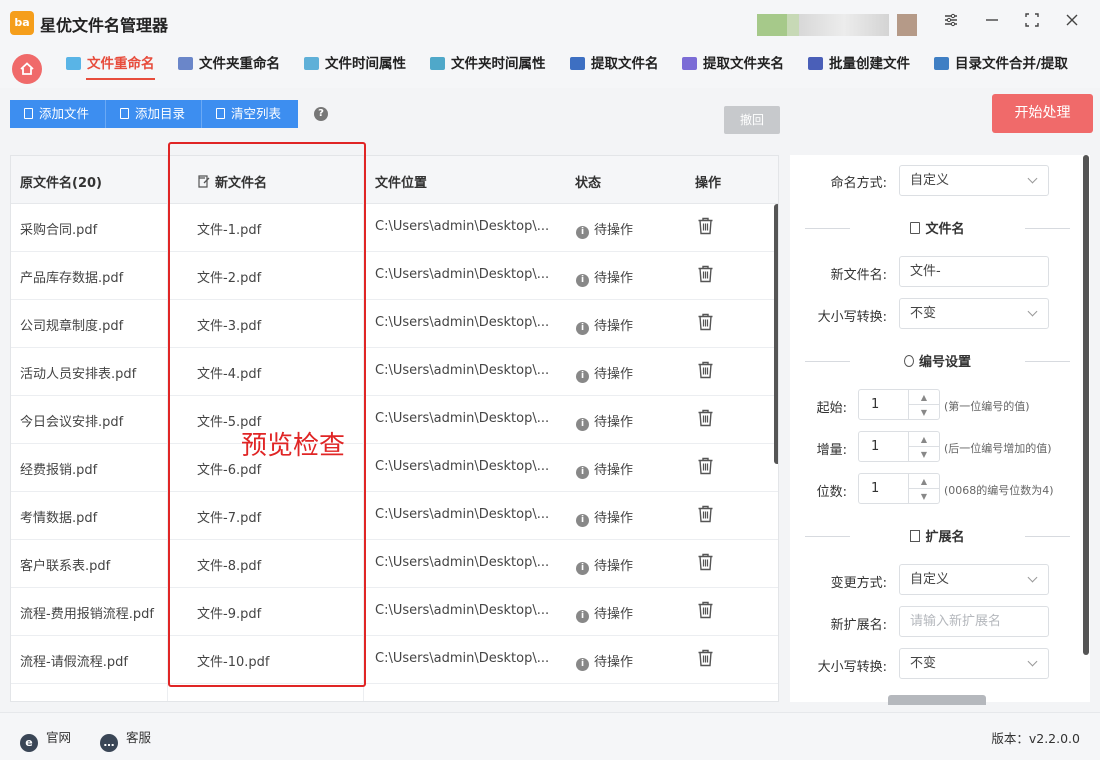 This screenshot has height=760, width=1100. I want to click on undo-button: 撤回, so click(752, 120).